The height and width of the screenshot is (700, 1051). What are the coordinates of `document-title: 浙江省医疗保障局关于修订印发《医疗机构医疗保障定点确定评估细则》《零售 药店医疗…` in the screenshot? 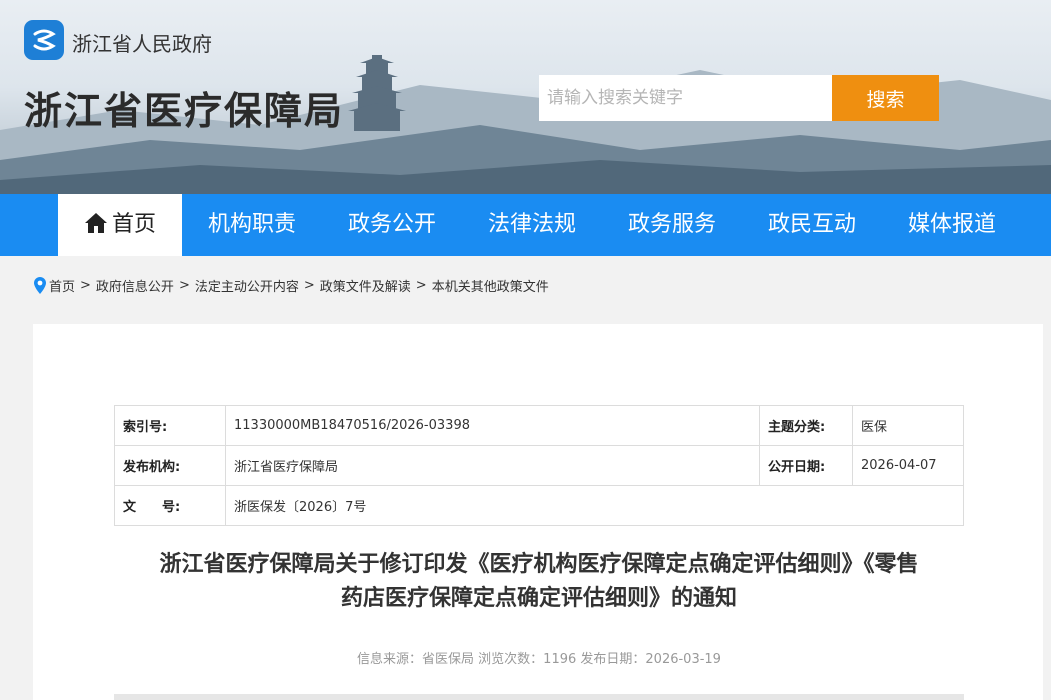 It's located at (539, 582).